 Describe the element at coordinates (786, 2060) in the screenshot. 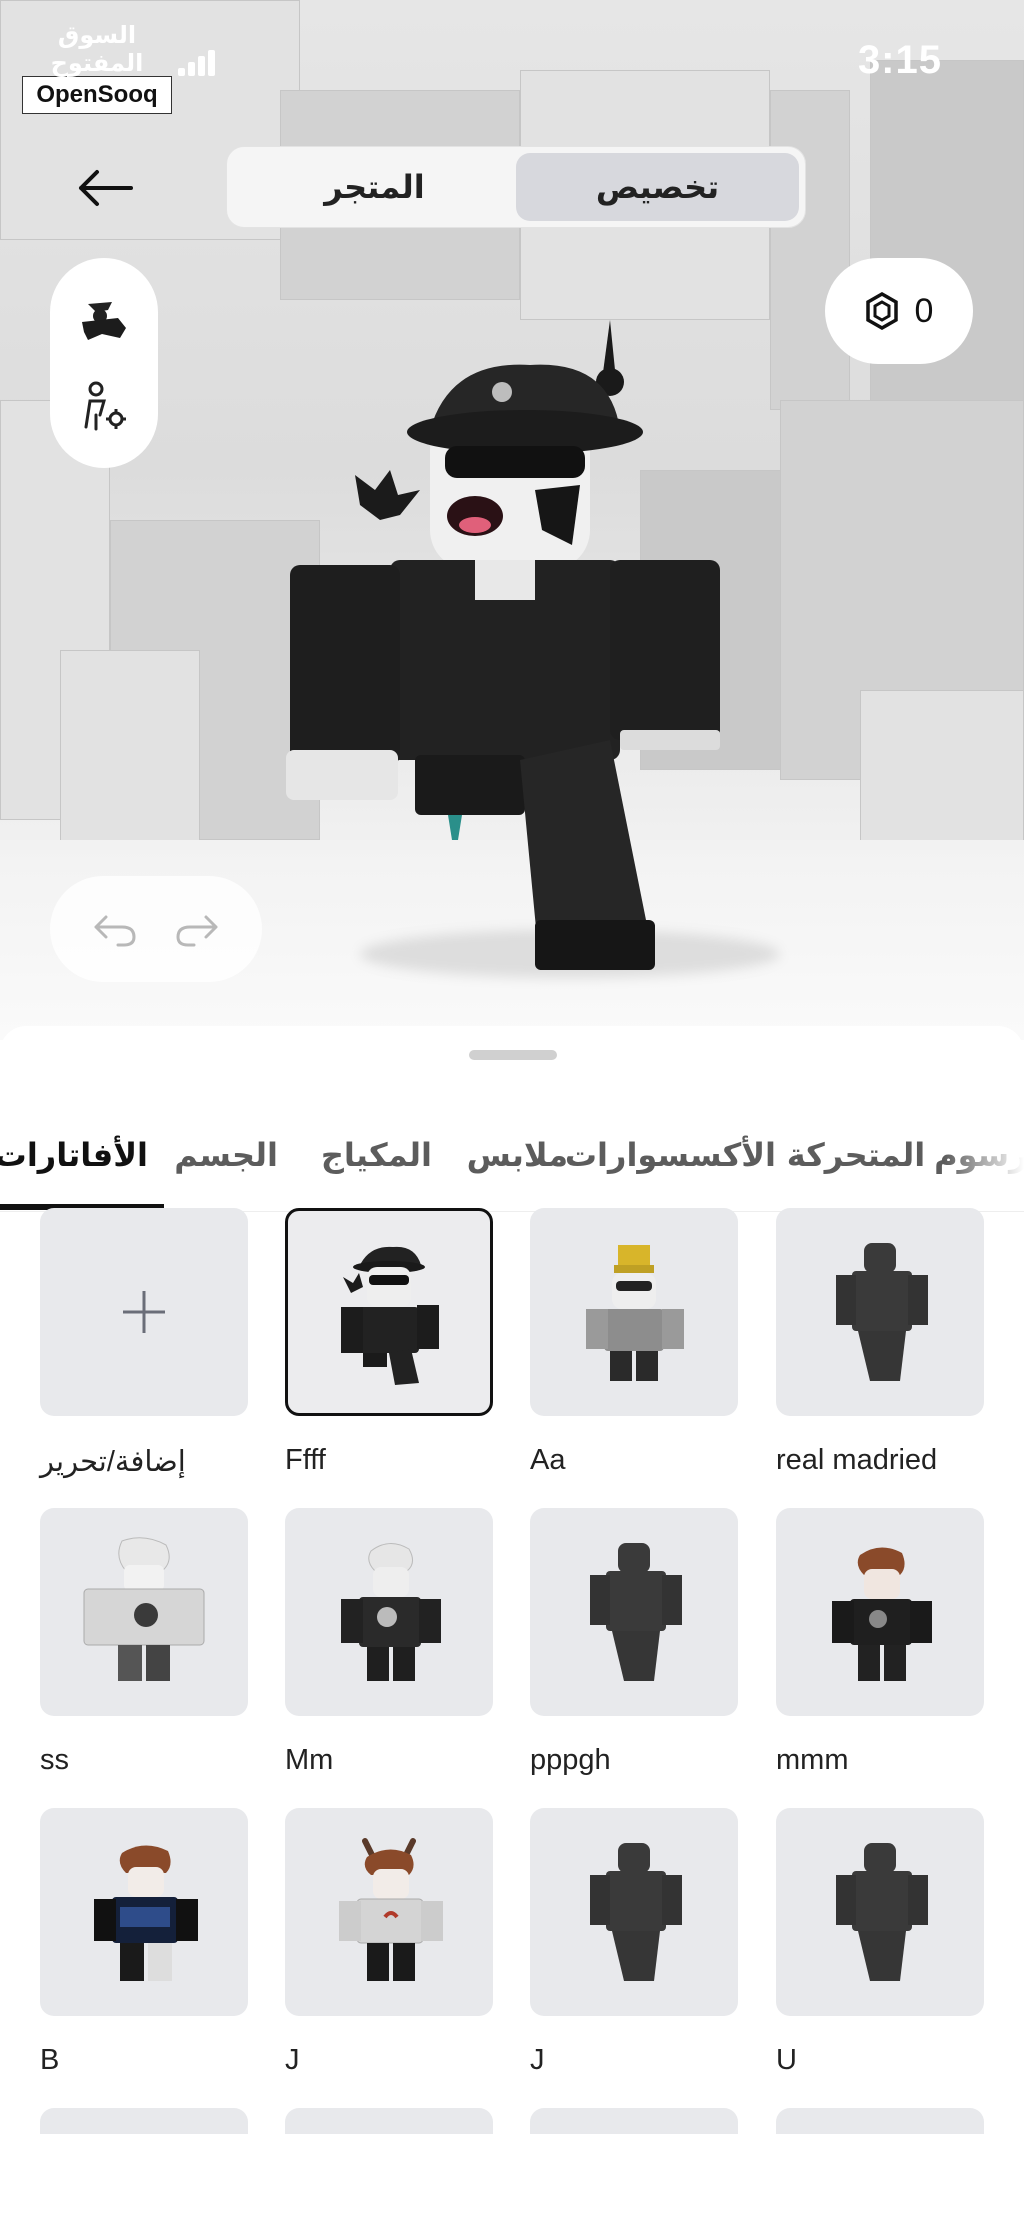

I see `outfit-name: U` at that location.